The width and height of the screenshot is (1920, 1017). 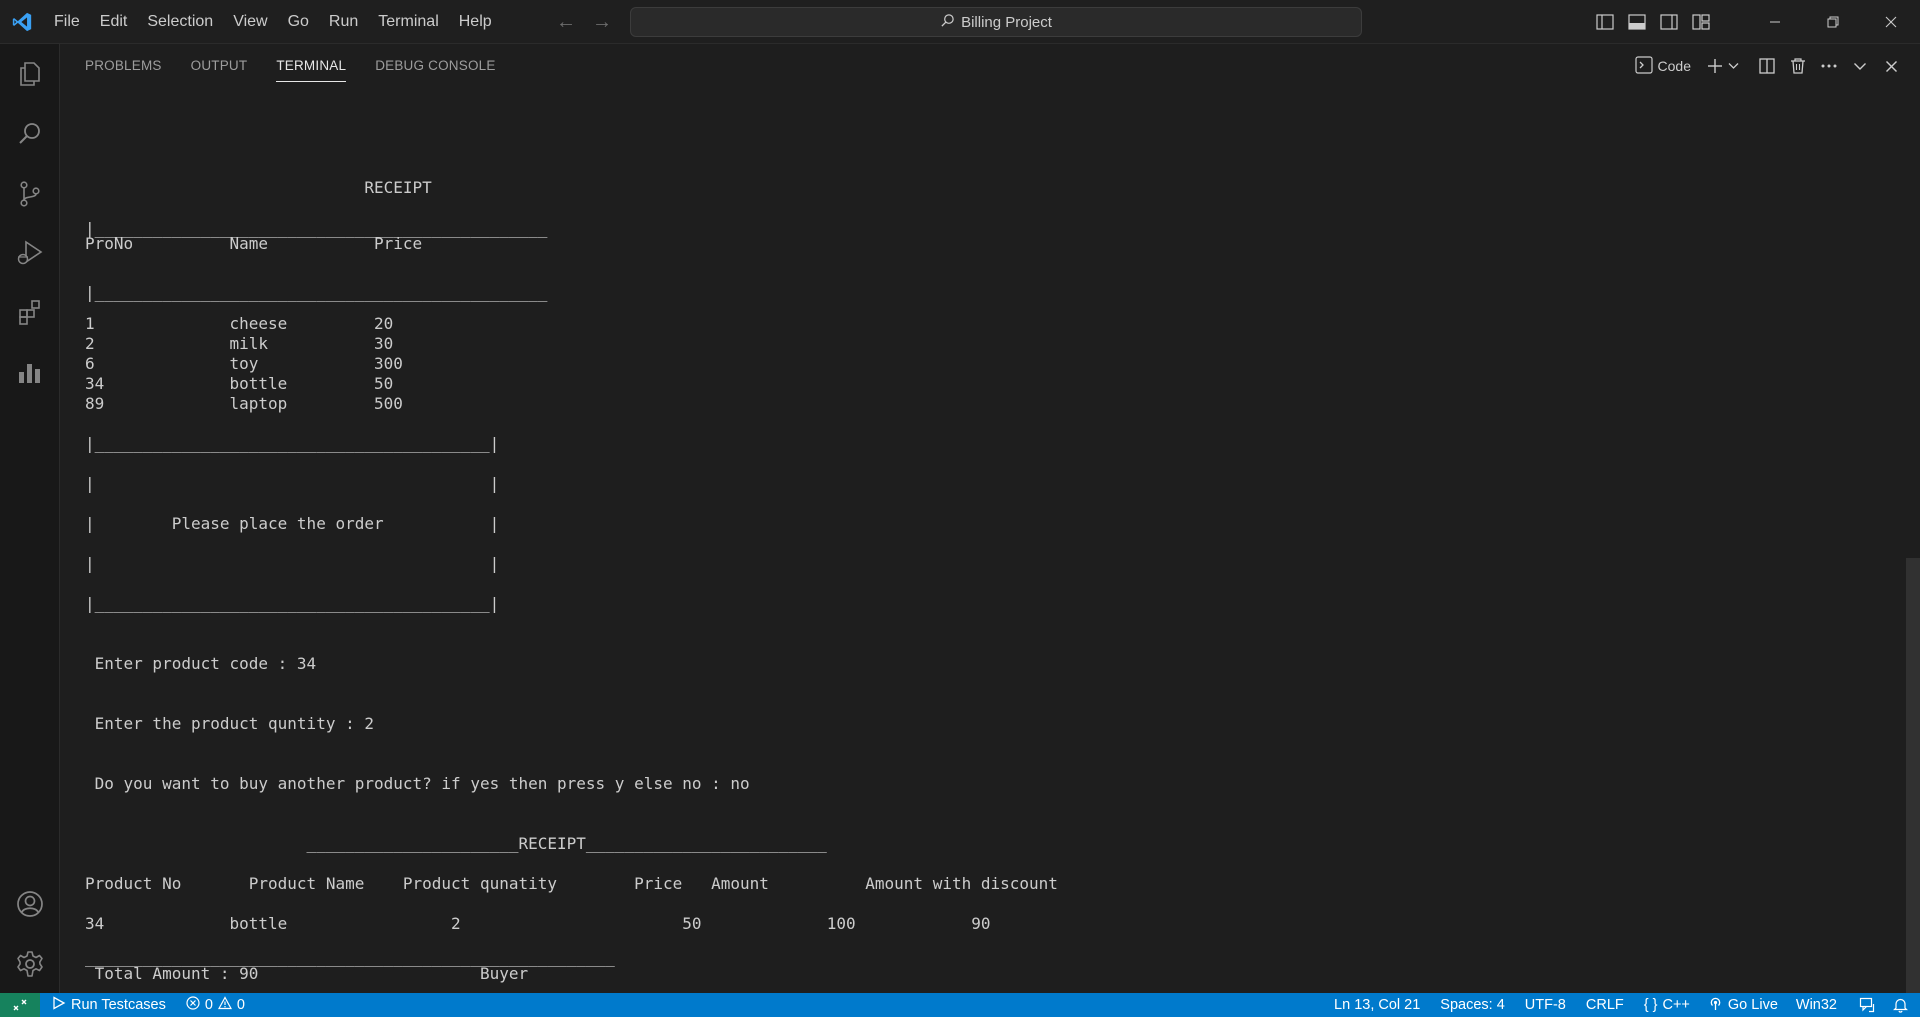 What do you see at coordinates (1650, 1005) in the screenshot?
I see `braces-icon: { }` at bounding box center [1650, 1005].